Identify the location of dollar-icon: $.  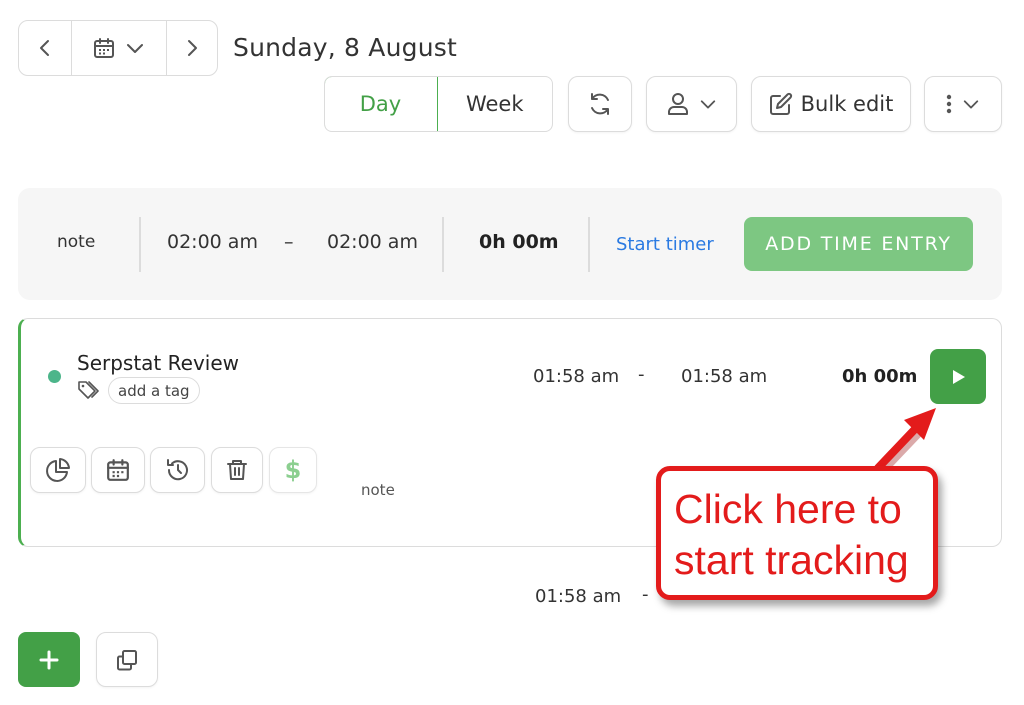
(293, 470).